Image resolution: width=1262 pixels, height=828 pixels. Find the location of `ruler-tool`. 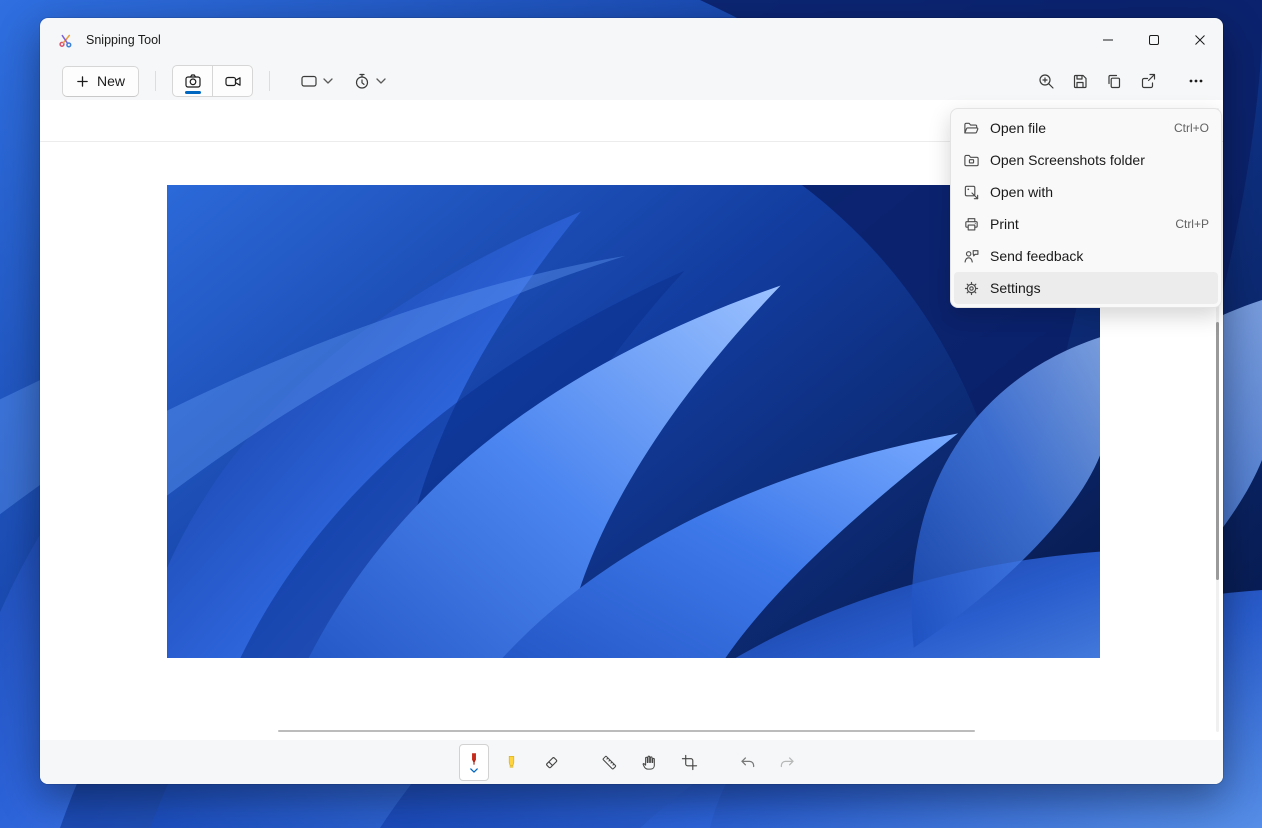

ruler-tool is located at coordinates (610, 762).